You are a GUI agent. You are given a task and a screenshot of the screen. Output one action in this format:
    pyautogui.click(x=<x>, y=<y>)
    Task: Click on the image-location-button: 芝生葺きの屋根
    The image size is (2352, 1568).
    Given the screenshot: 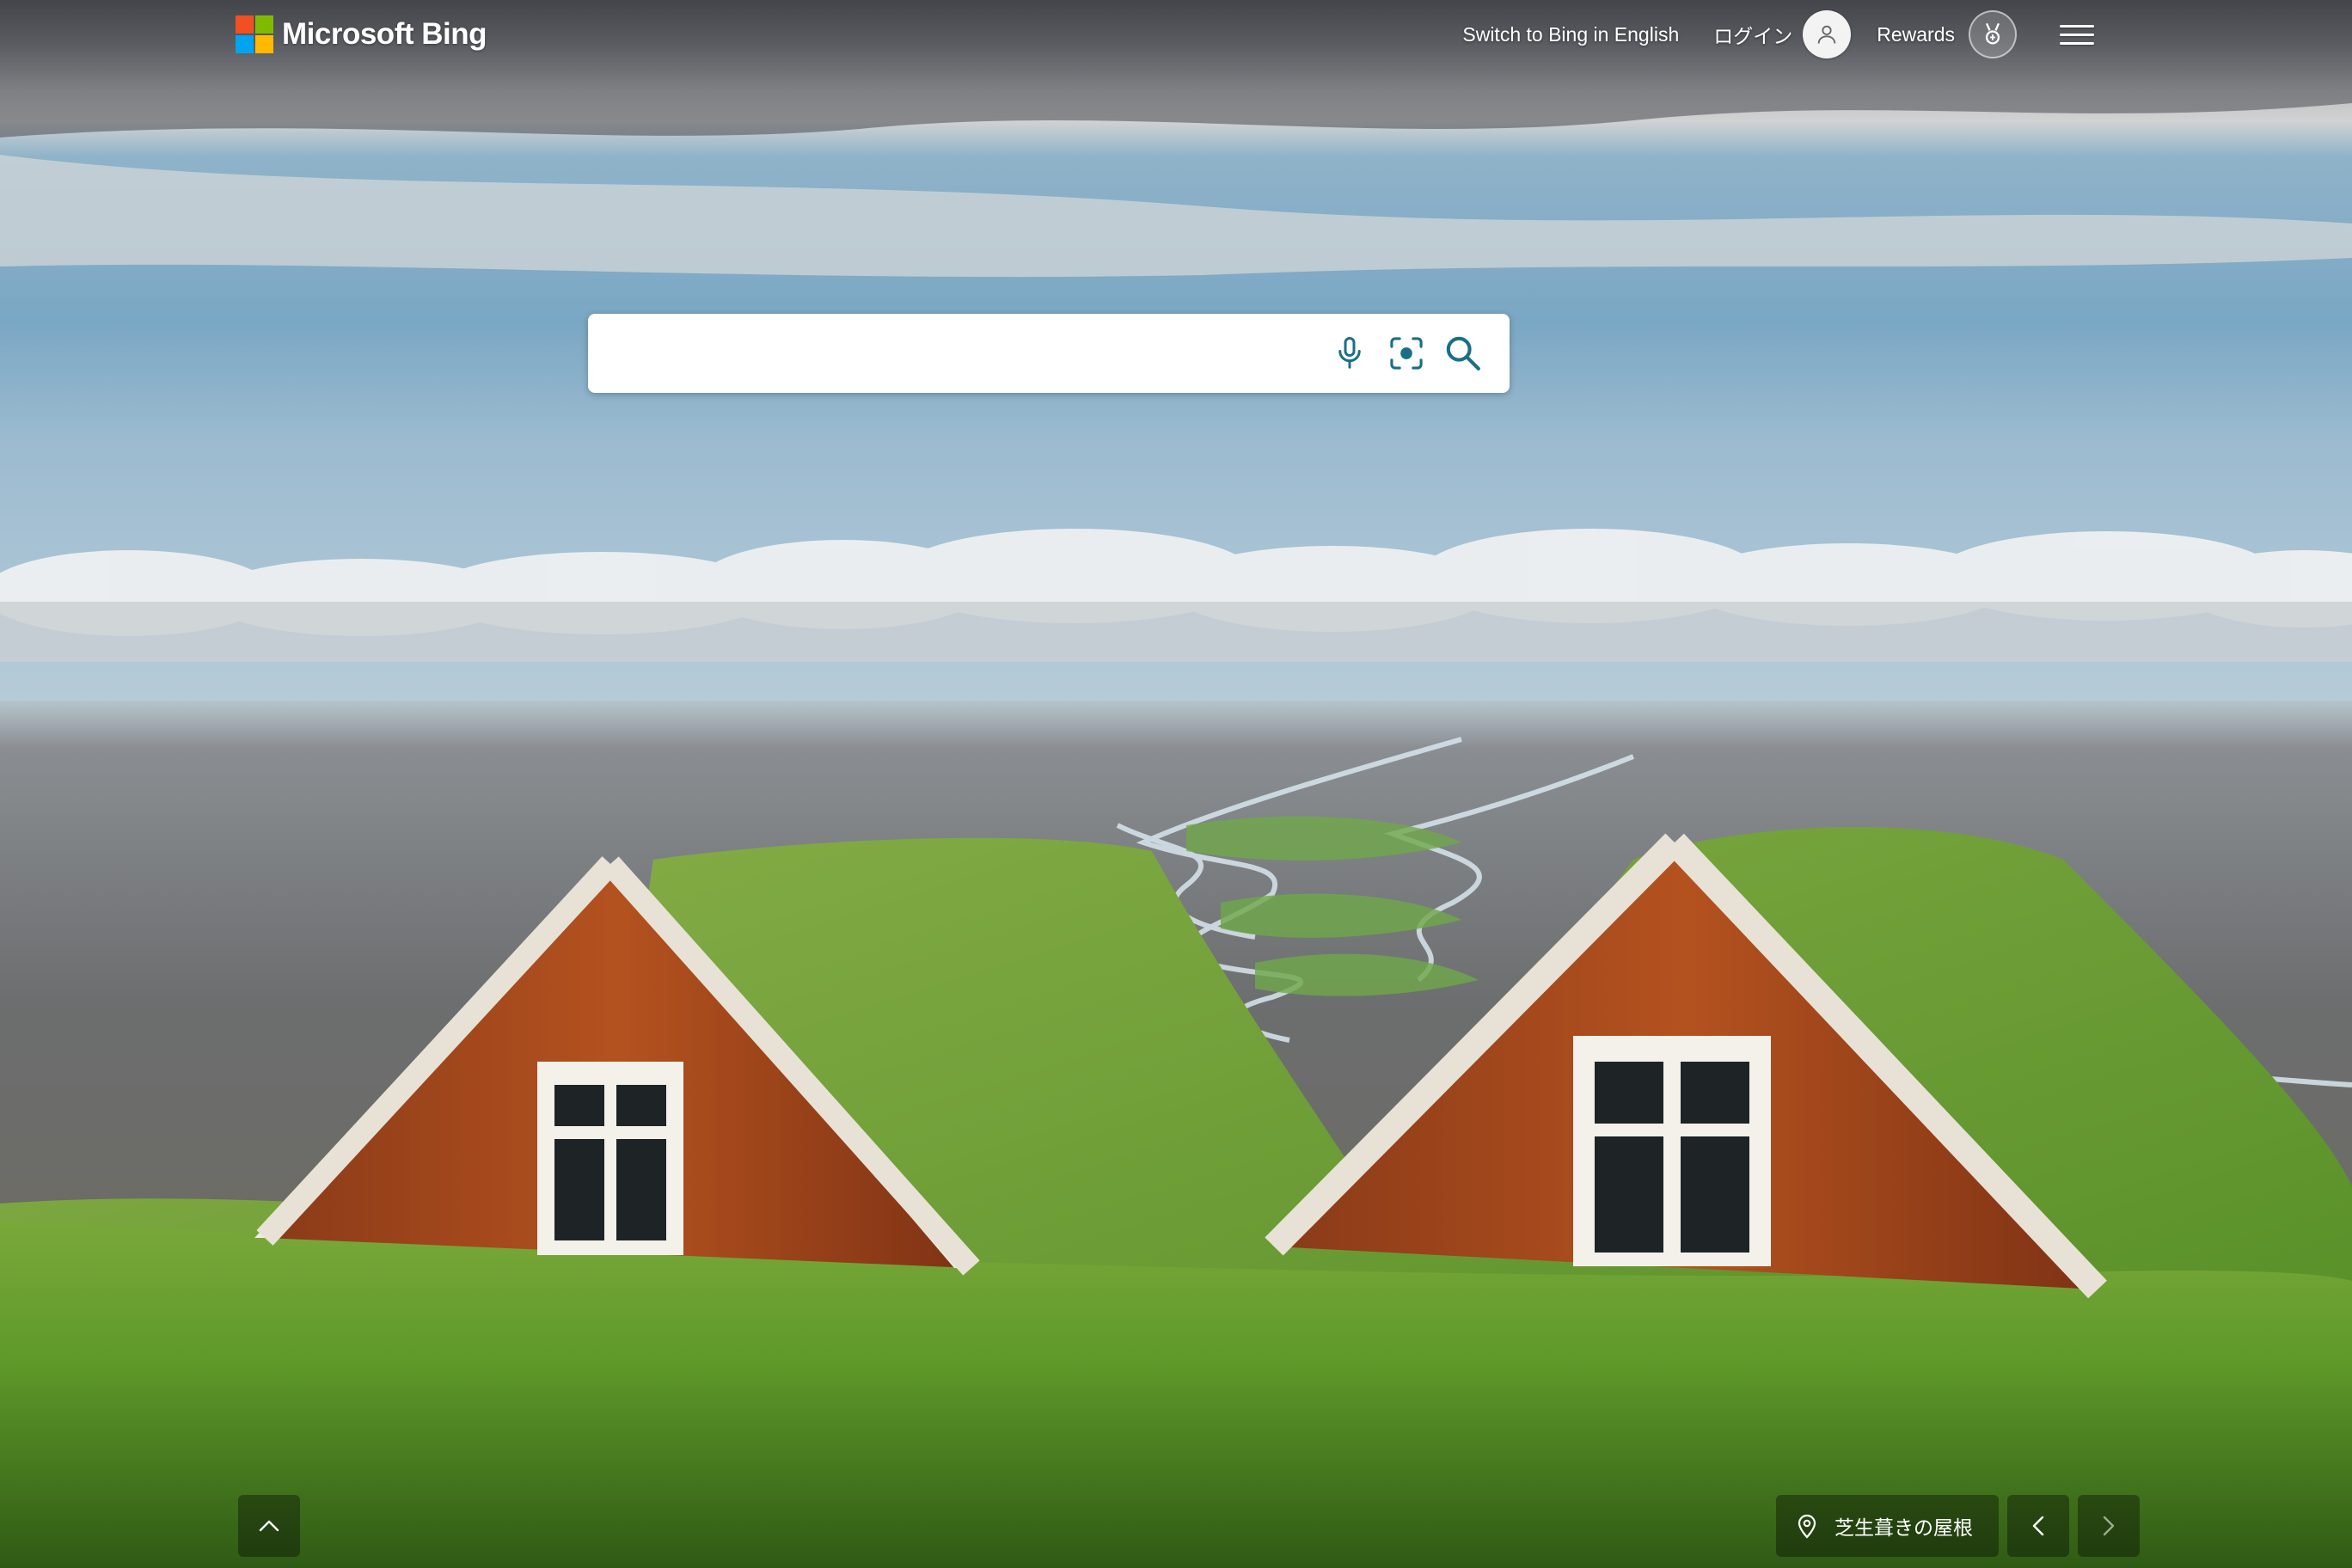 What is the action you would take?
    pyautogui.click(x=1887, y=1526)
    